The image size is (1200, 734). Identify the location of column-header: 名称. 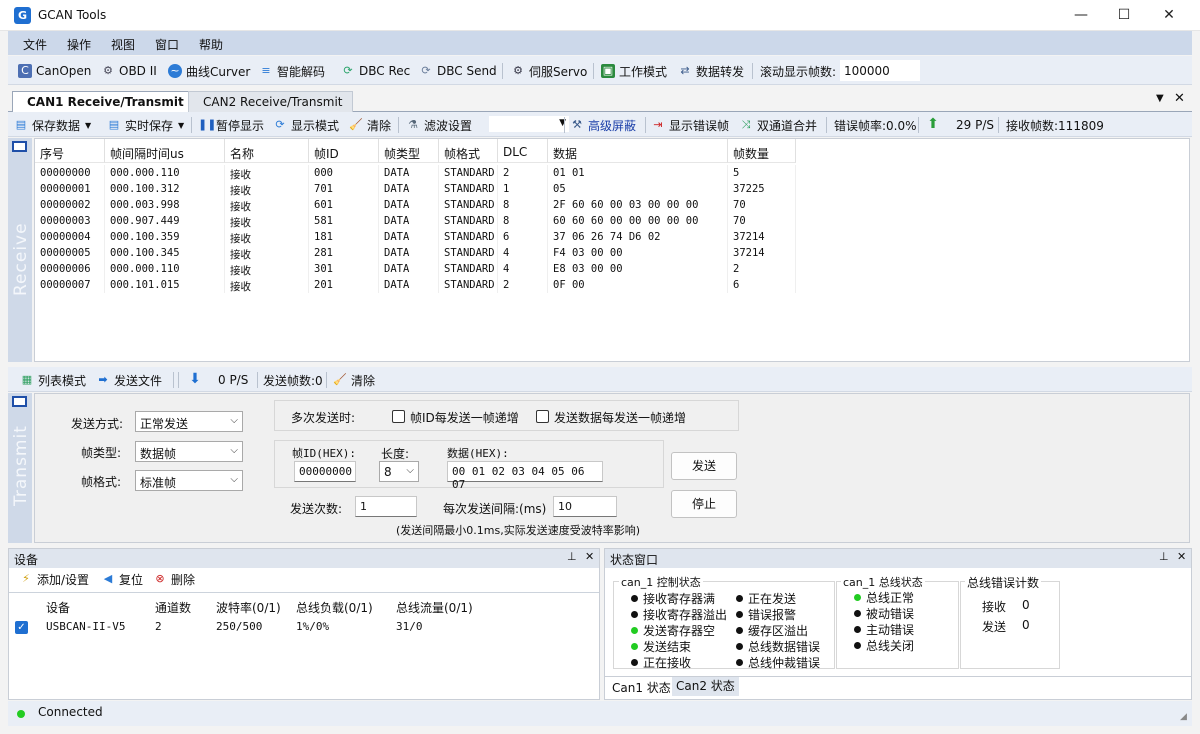
(267, 151).